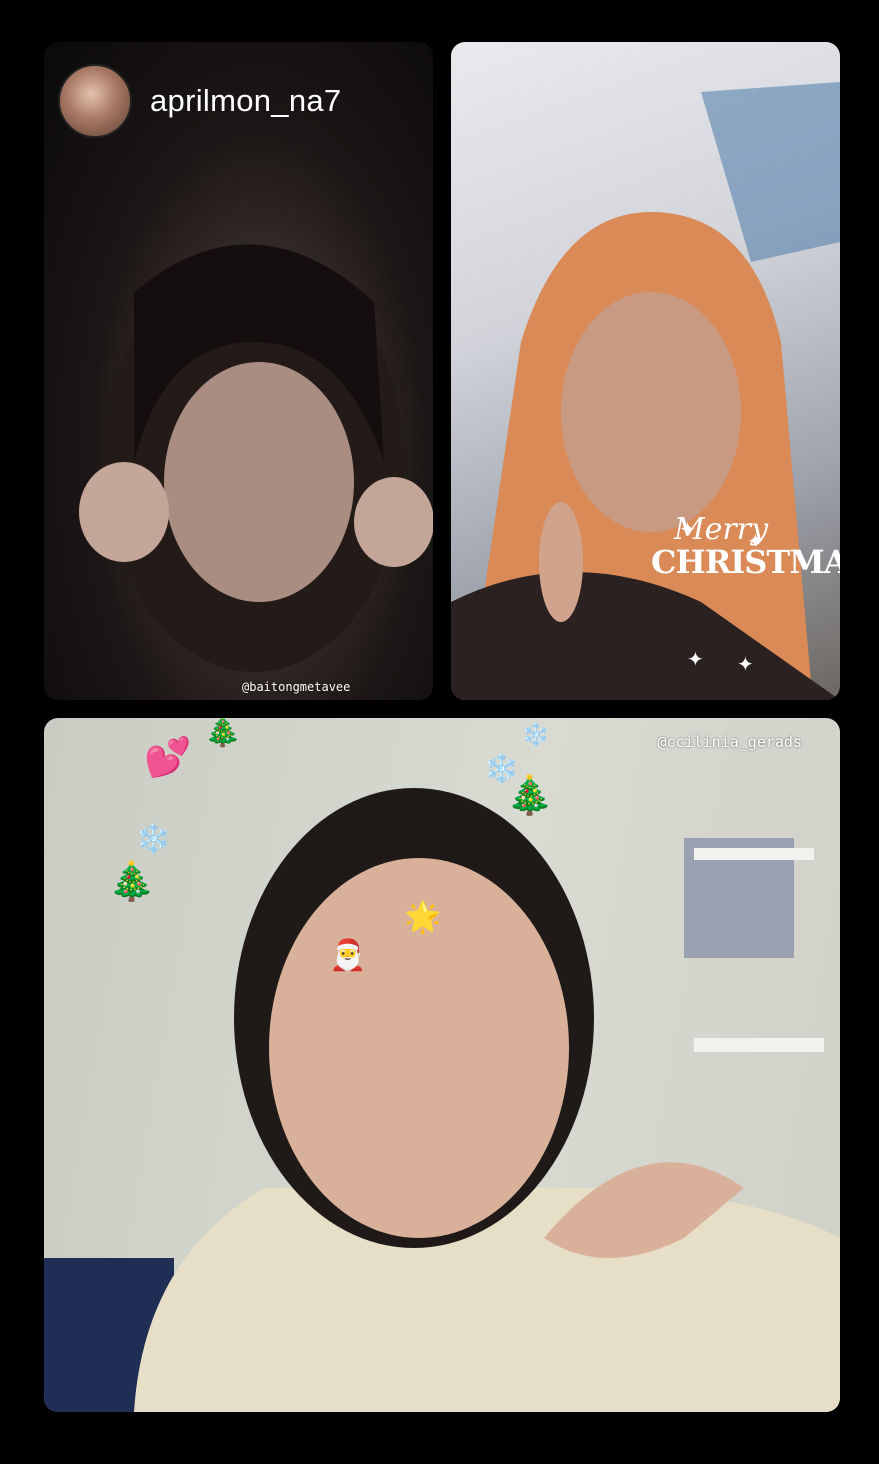  I want to click on santa-icon: 🎅, so click(348, 955).